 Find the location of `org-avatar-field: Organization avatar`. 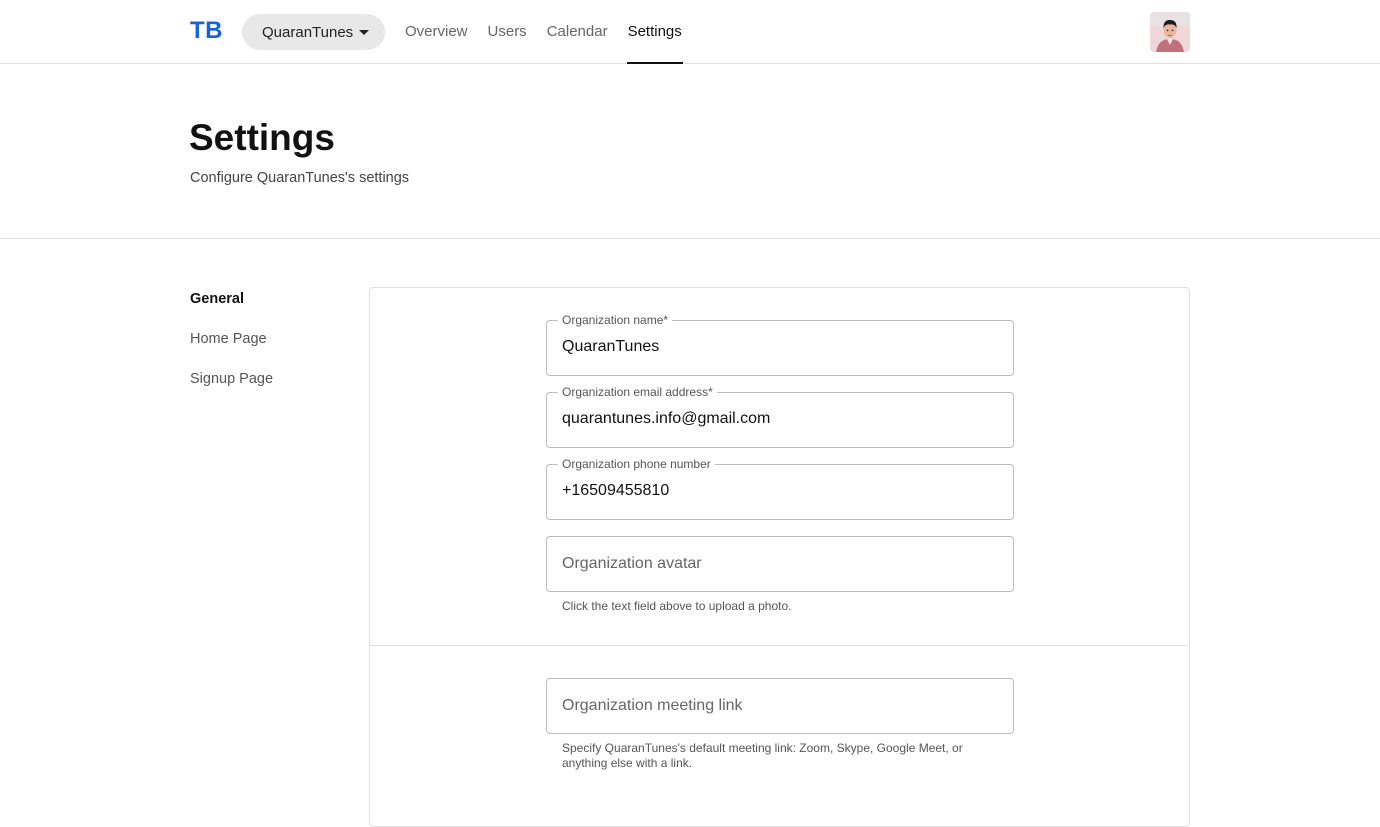

org-avatar-field: Organization avatar is located at coordinates (780, 564).